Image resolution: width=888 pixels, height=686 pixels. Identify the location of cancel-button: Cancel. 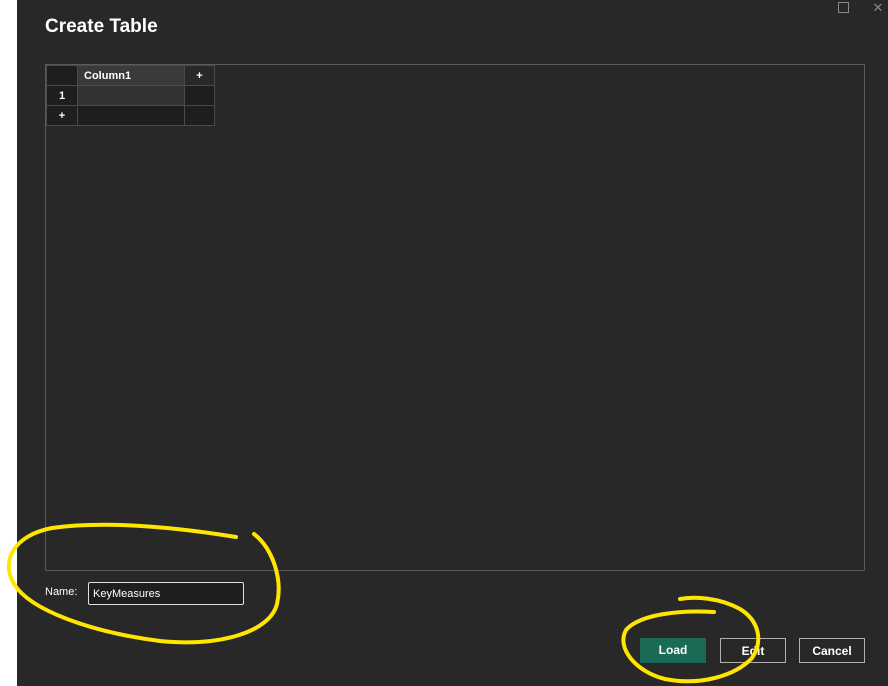
(832, 650).